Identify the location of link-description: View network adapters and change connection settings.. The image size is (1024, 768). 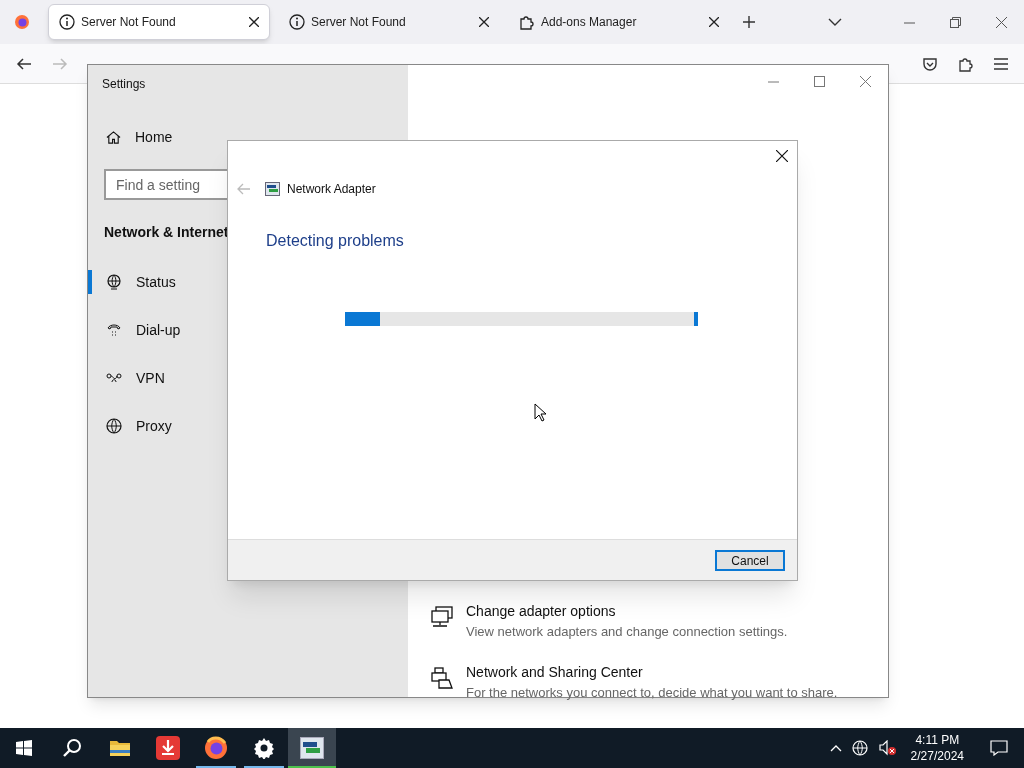
(627, 632).